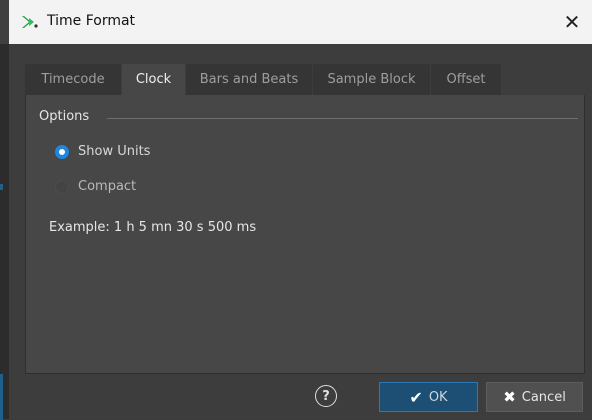 The width and height of the screenshot is (592, 420). Describe the element at coordinates (114, 151) in the screenshot. I see `radio-label: Show Units` at that location.